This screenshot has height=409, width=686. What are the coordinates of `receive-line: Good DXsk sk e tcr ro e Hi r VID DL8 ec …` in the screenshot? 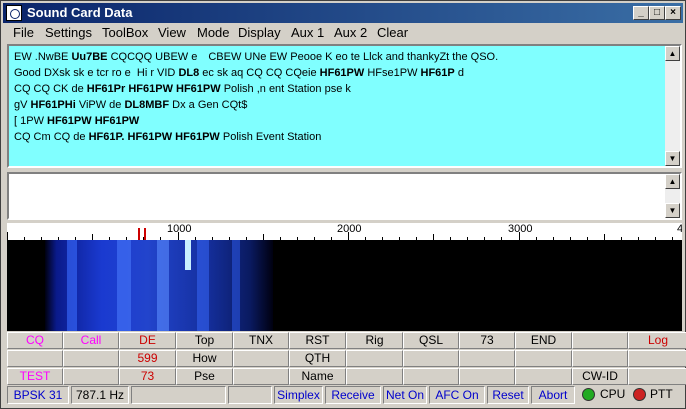 It's located at (339, 73).